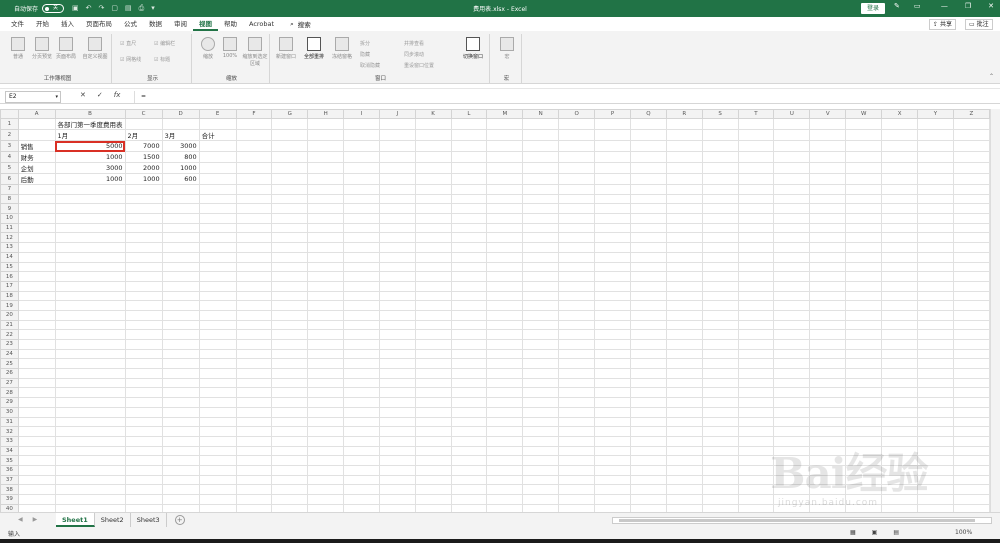 This screenshot has width=1000, height=543. I want to click on header-cell: 3月, so click(180, 135).